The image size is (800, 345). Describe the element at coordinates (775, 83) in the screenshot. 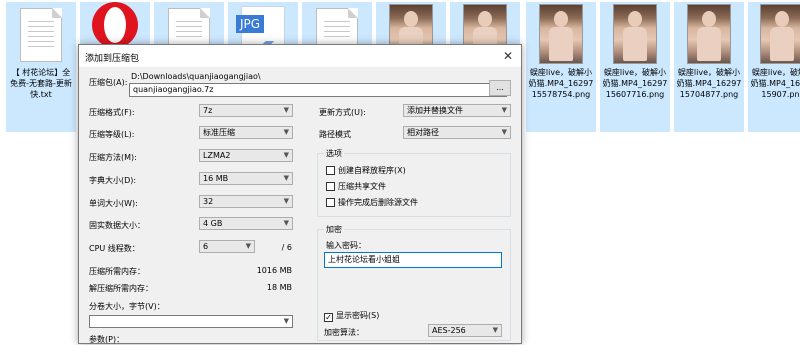

I see `file-name: 蜈座live，破解小奶猫.MP4_1629715907.png` at that location.